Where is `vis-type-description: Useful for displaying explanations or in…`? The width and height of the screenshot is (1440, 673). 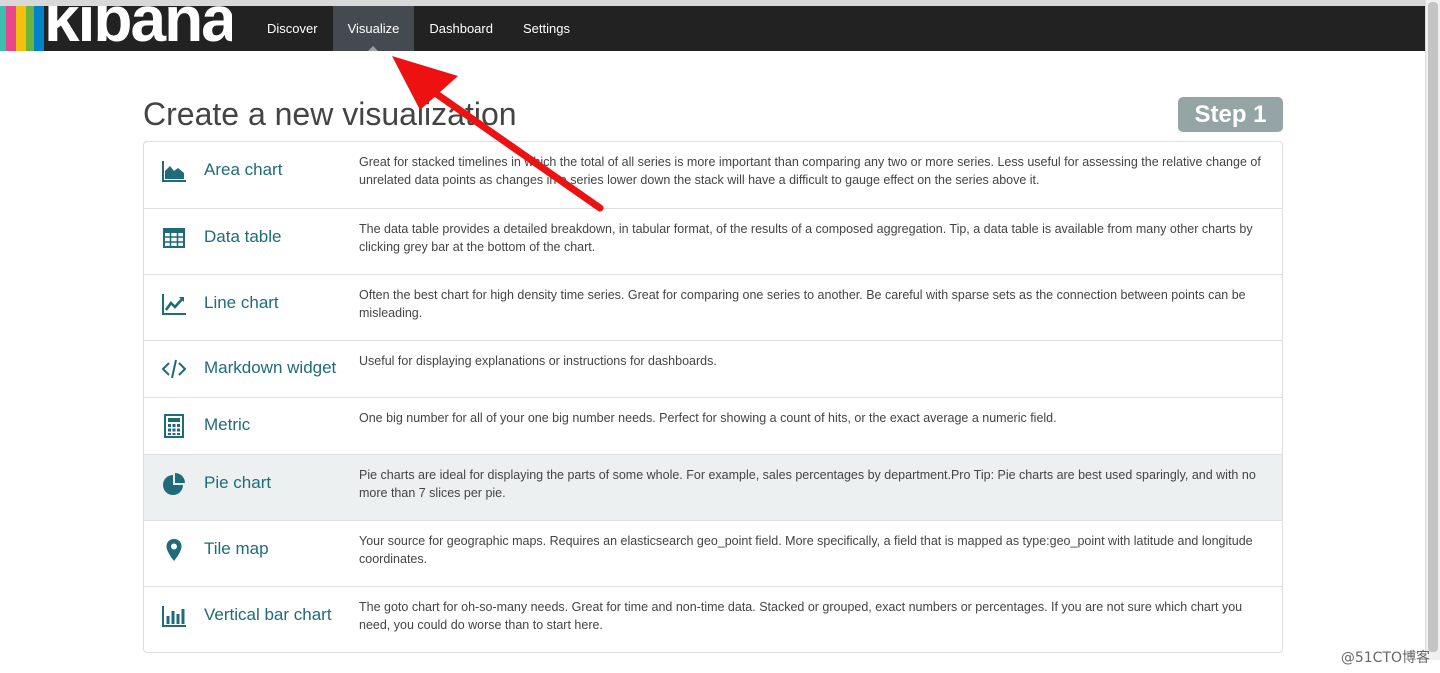
vis-type-description: Useful for displaying explanations or in… is located at coordinates (538, 361).